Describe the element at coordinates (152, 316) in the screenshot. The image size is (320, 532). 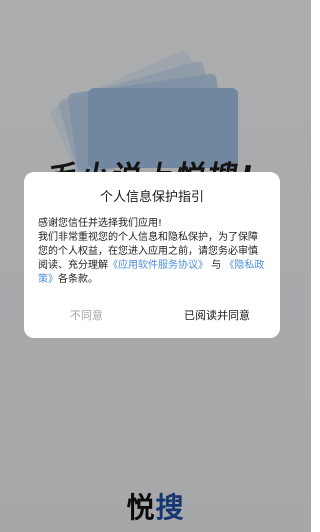
I see `dialog-actions: 不同意 已阅读并同意` at that location.